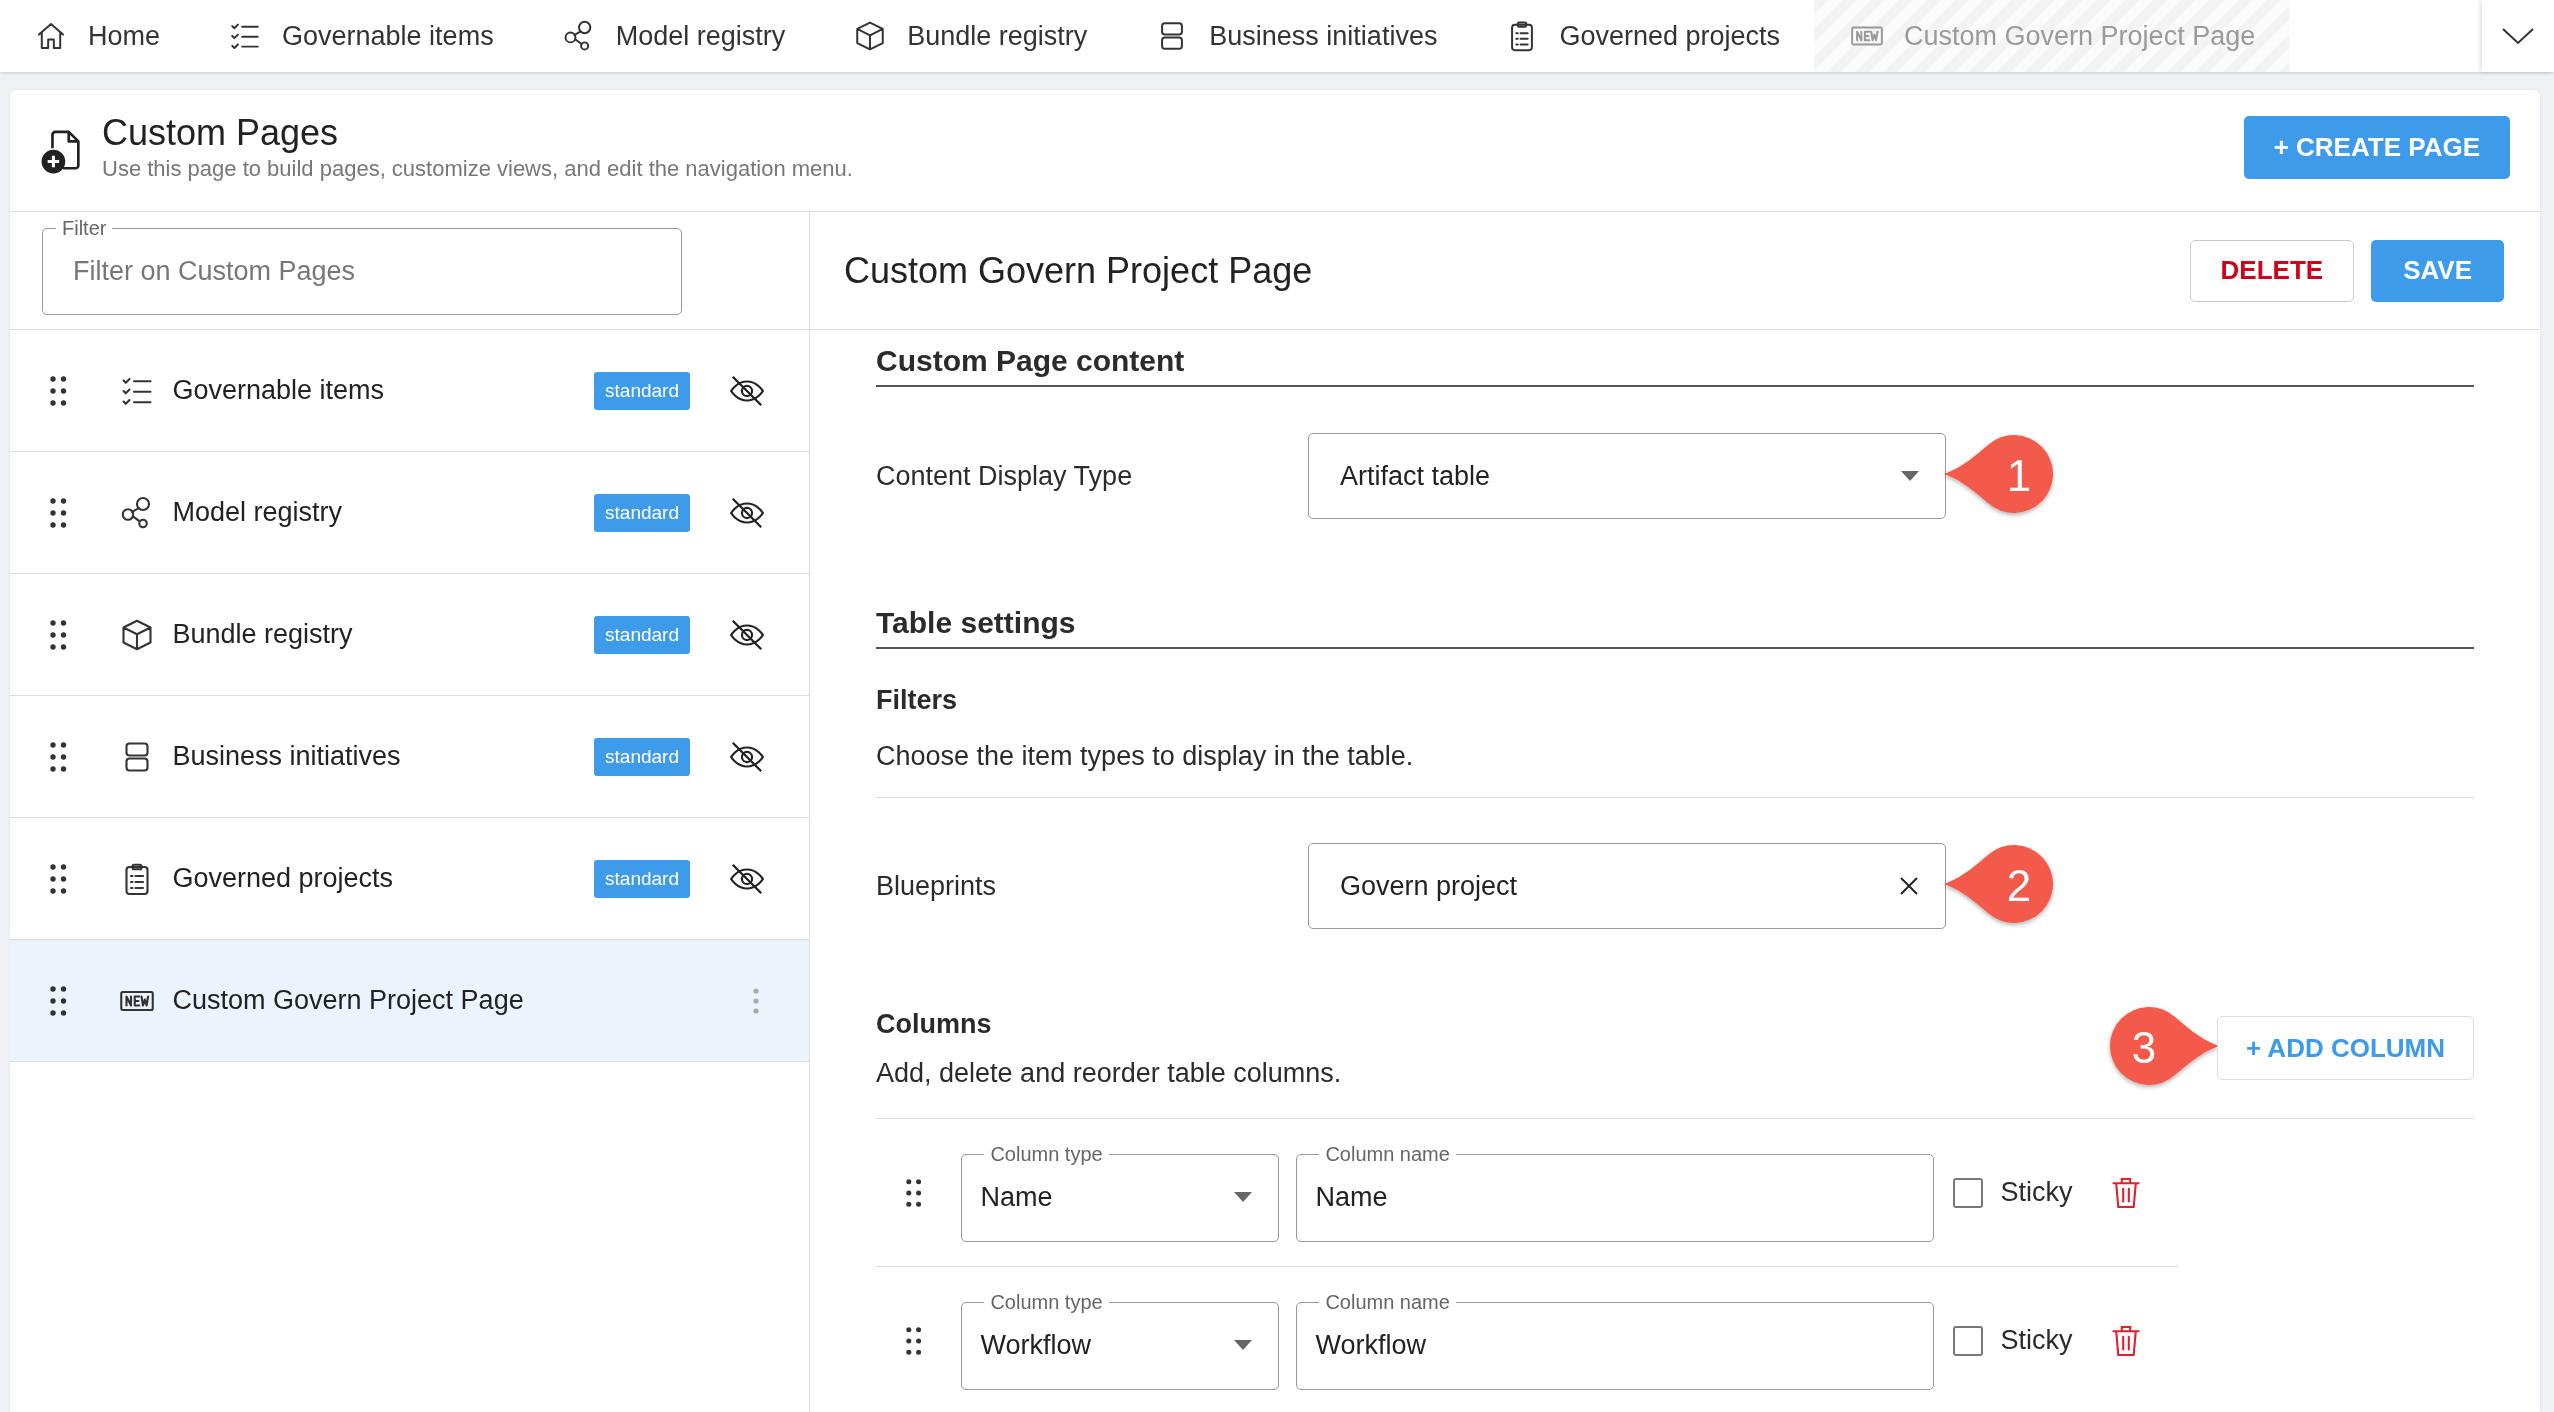 The image size is (2554, 1412). Describe the element at coordinates (361, 36) in the screenshot. I see `nav-tab: Governable items` at that location.